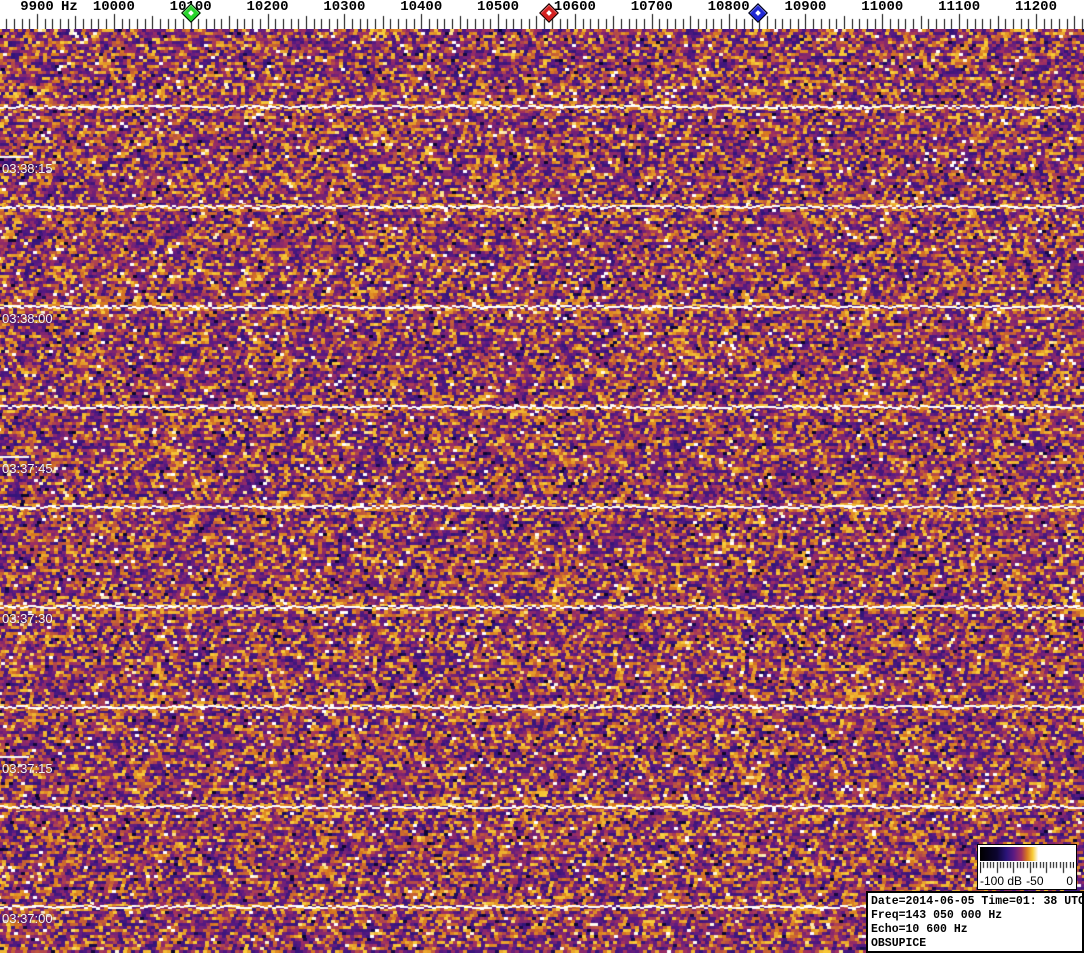 The width and height of the screenshot is (1084, 953). Describe the element at coordinates (1069, 881) in the screenshot. I see `colorbar-label-max: 0` at that location.